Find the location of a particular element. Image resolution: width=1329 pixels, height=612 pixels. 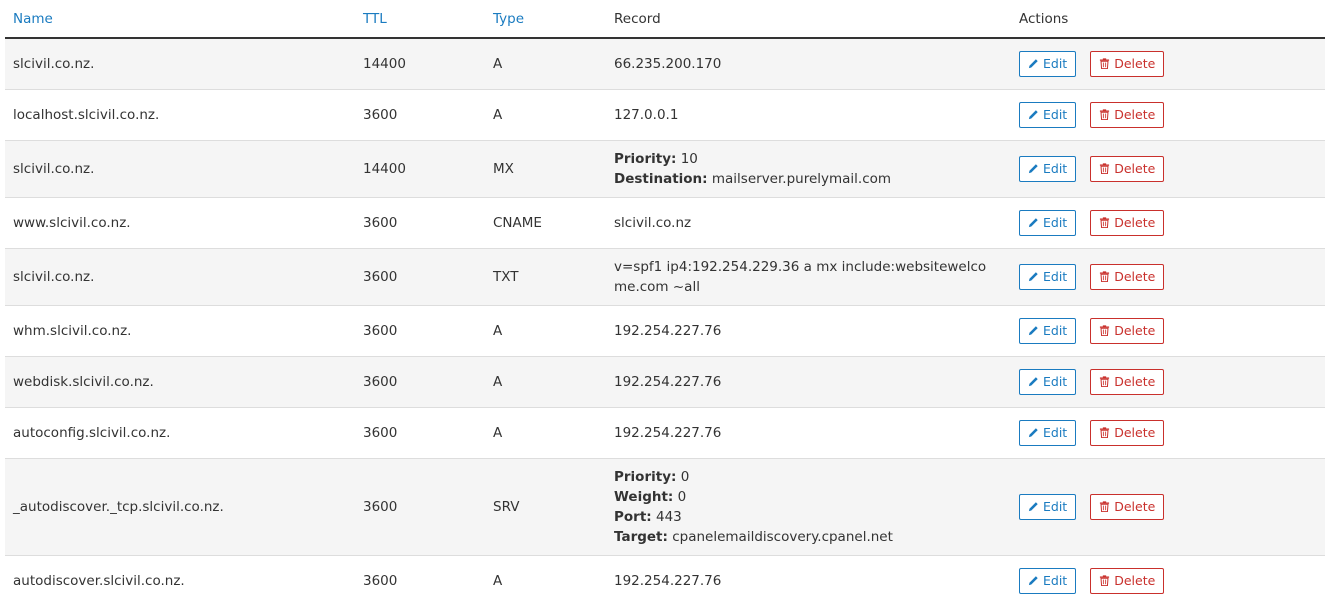

record-field-value: cpanelemaildiscovery.cpanel.net is located at coordinates (782, 536).